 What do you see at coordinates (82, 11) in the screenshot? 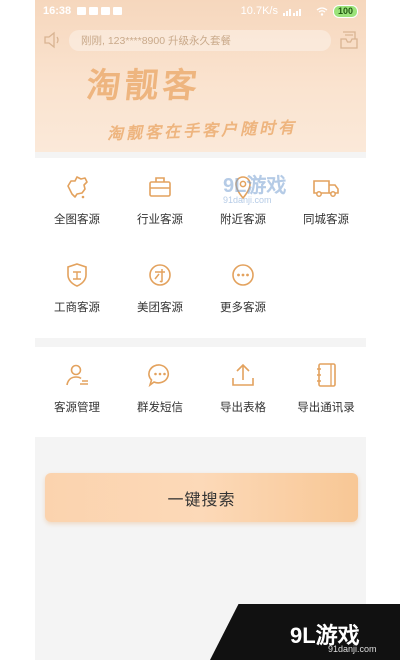
I see `notification-icon` at bounding box center [82, 11].